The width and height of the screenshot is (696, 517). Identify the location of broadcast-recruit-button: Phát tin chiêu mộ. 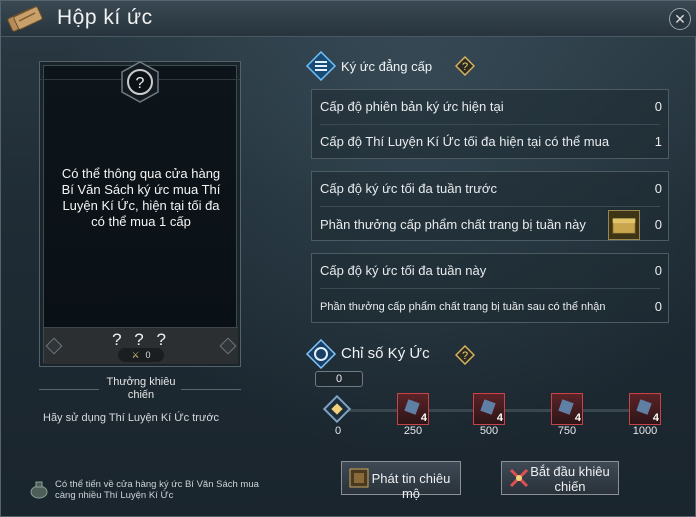
(401, 481).